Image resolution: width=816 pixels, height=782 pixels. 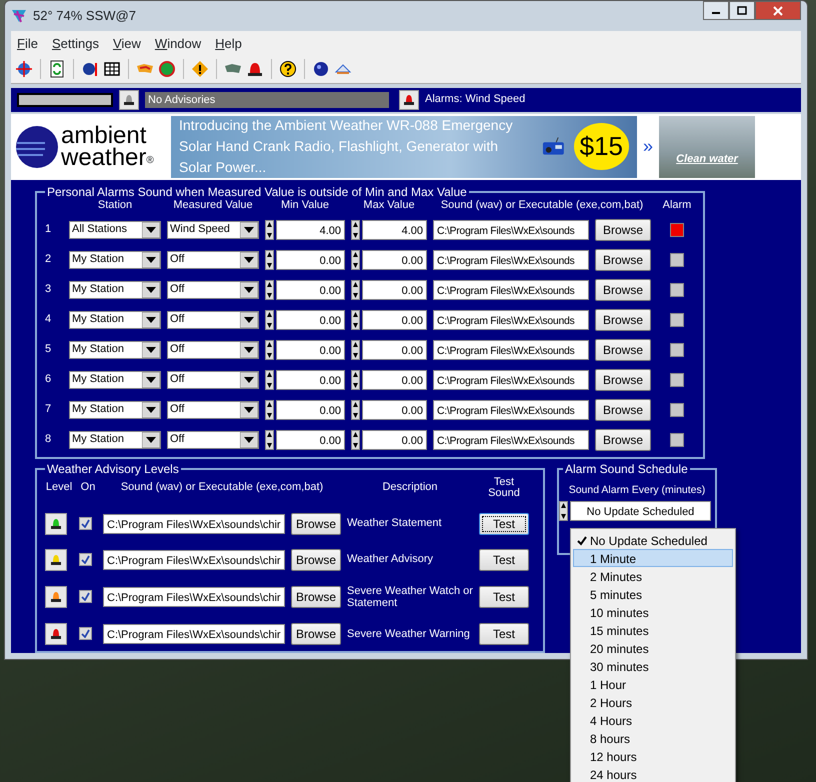 What do you see at coordinates (653, 702) in the screenshot?
I see `menu-option: 2 Hours` at bounding box center [653, 702].